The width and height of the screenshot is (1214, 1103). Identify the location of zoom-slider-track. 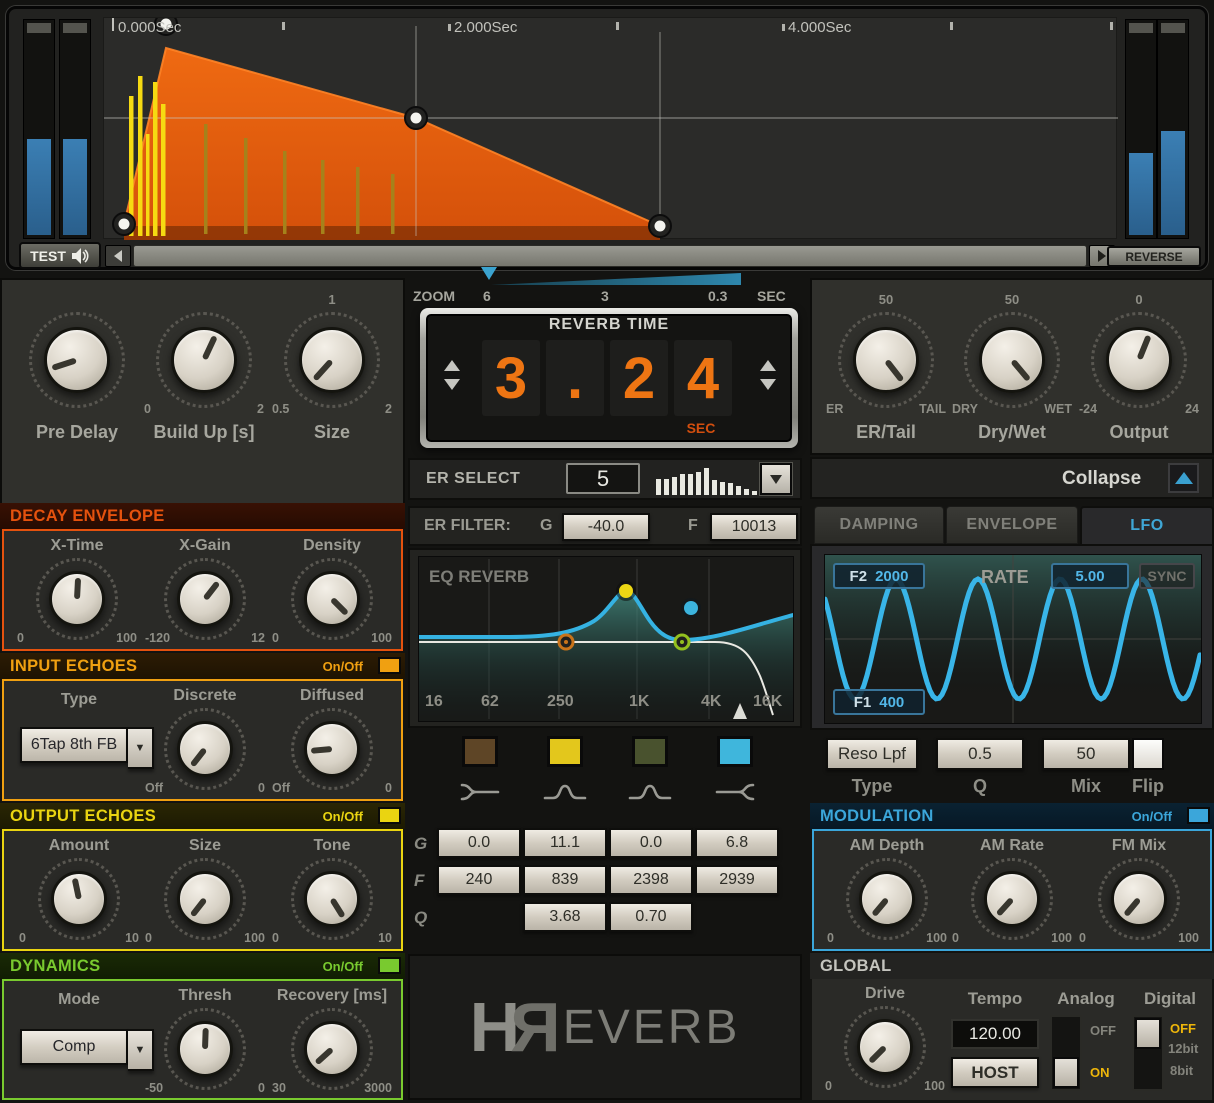
(616, 279).